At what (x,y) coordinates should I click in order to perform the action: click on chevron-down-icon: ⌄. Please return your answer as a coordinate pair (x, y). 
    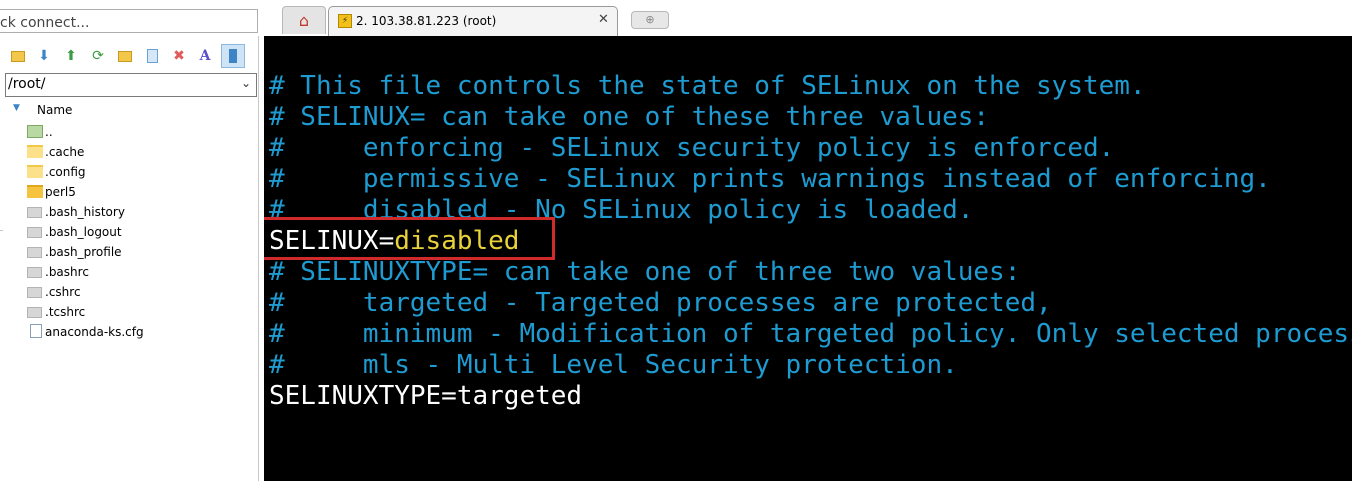
    Looking at the image, I should click on (246, 83).